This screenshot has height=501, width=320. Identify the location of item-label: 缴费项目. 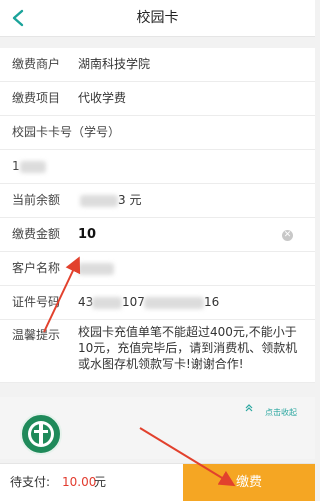
(36, 98).